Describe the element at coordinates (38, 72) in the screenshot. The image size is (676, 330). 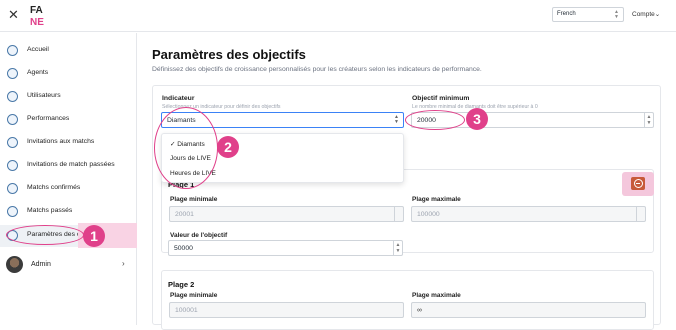
I see `sidebar-item-label: Agents` at that location.